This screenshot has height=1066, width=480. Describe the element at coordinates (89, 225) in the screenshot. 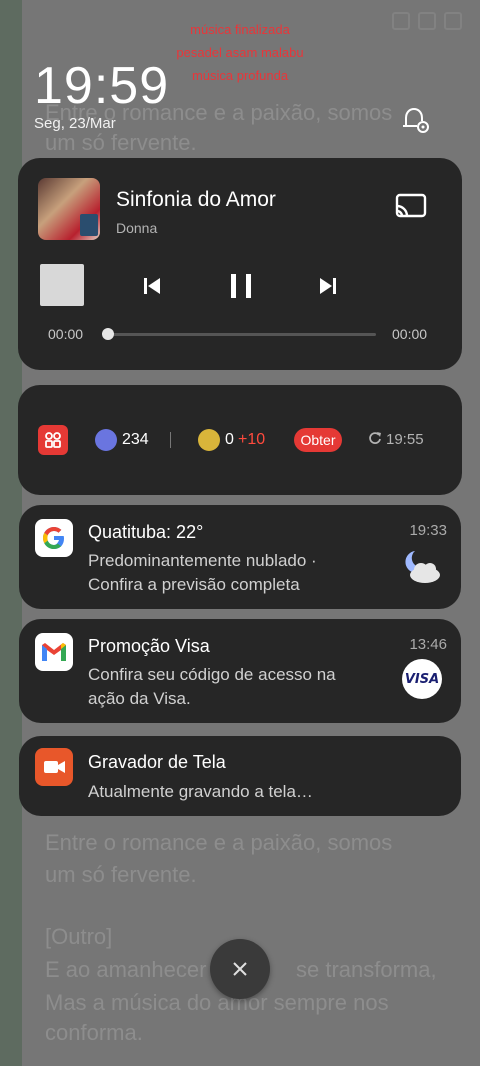

I see `album-badge` at that location.